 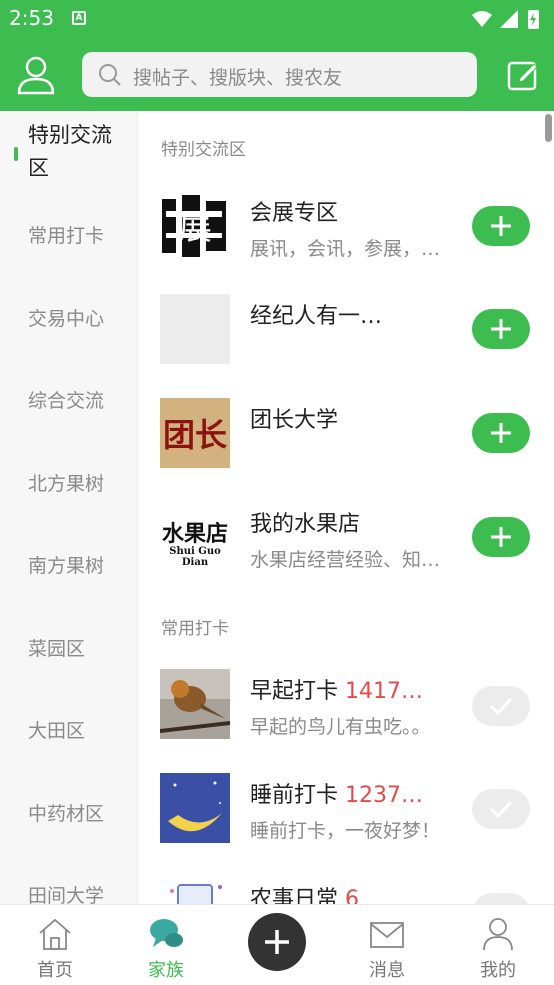 I want to click on sidebar-item-herbal: 中药材区, so click(x=78, y=812).